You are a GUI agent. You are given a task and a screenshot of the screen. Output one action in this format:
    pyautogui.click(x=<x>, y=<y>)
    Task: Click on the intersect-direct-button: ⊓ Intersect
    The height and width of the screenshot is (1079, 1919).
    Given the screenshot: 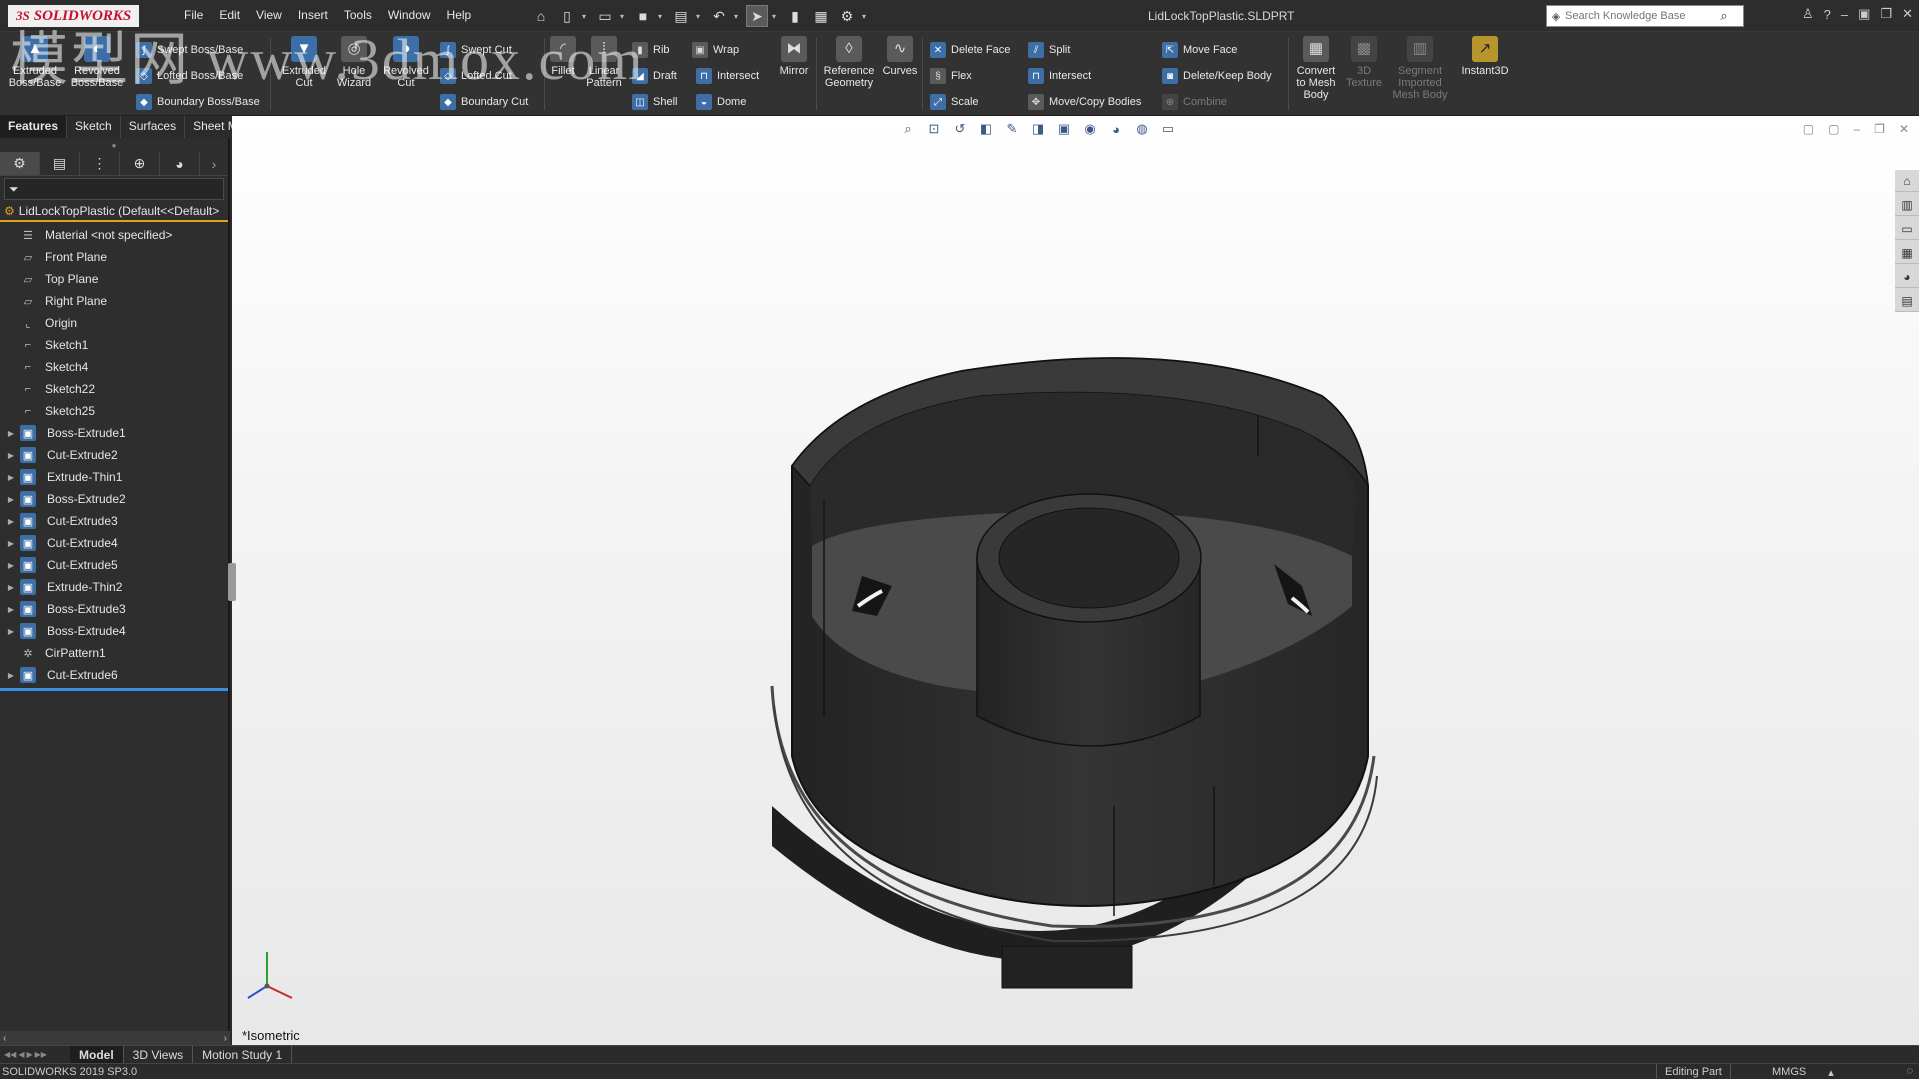 What is the action you would take?
    pyautogui.click(x=1059, y=76)
    